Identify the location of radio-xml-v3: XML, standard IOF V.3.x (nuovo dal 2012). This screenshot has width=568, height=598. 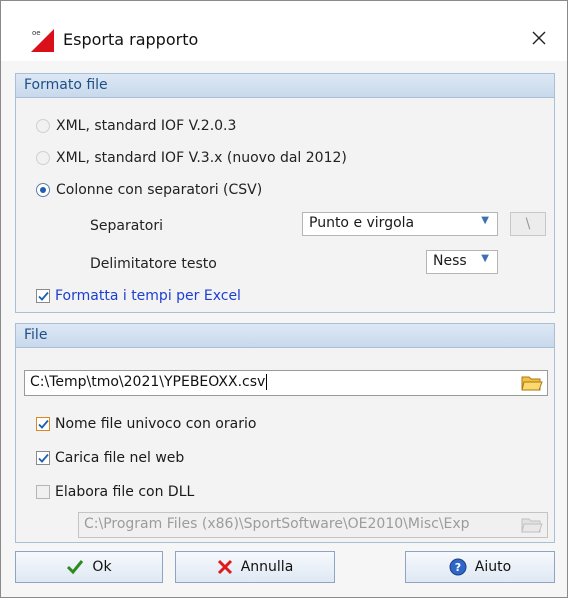
(191, 158).